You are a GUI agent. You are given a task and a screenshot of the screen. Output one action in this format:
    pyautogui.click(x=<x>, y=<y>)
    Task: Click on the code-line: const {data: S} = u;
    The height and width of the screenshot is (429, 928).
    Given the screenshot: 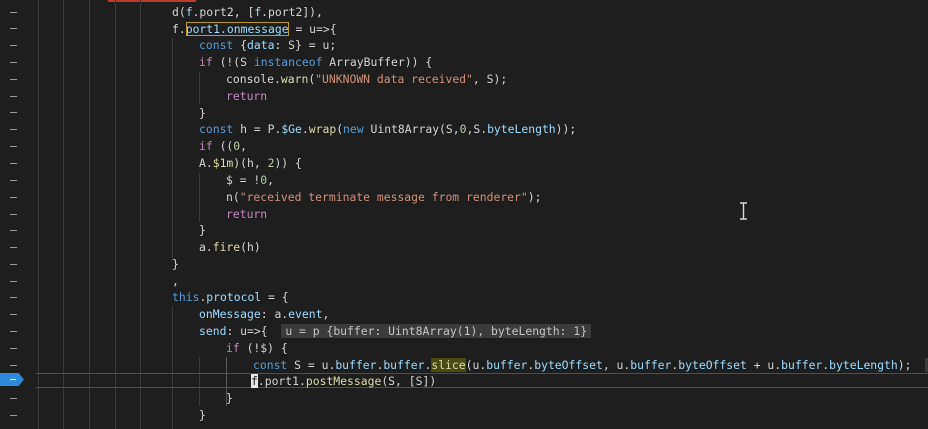 What is the action you would take?
    pyautogui.click(x=267, y=45)
    